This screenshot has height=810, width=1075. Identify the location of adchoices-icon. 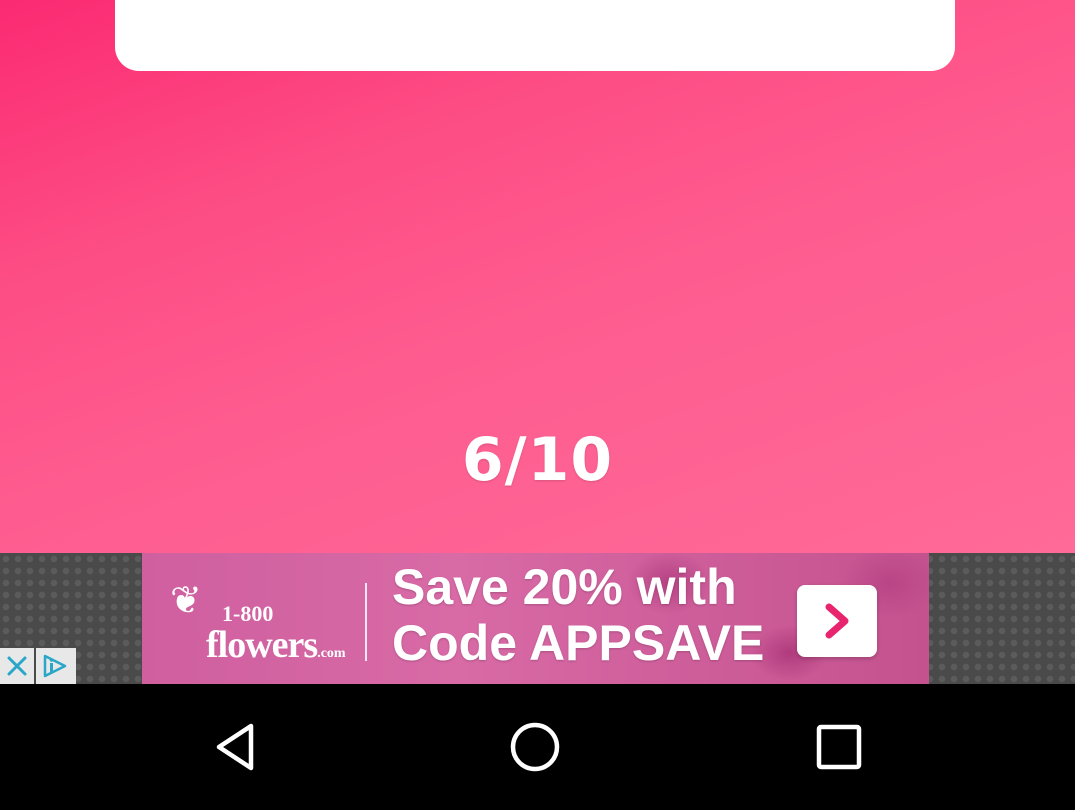
(55, 666).